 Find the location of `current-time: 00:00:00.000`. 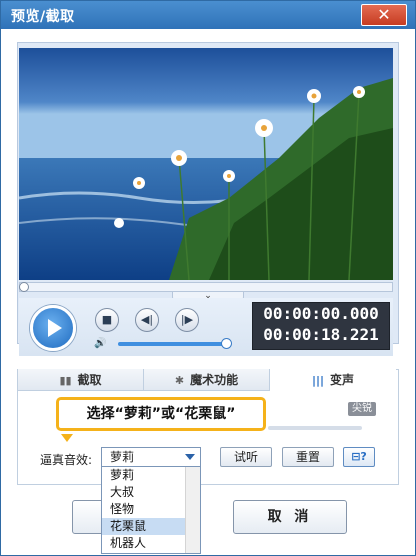

current-time: 00:00:00.000 is located at coordinates (321, 313).